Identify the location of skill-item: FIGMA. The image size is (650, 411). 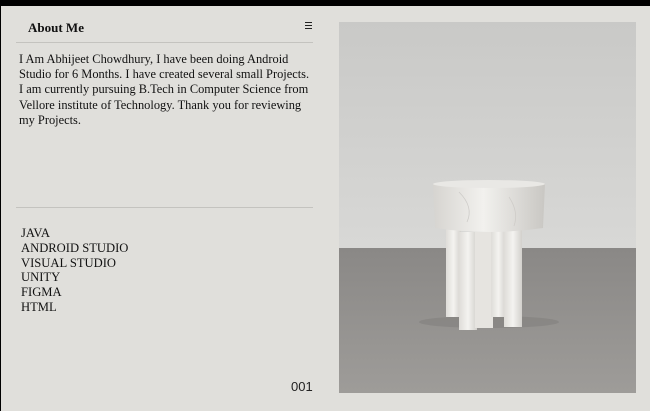
(41, 292).